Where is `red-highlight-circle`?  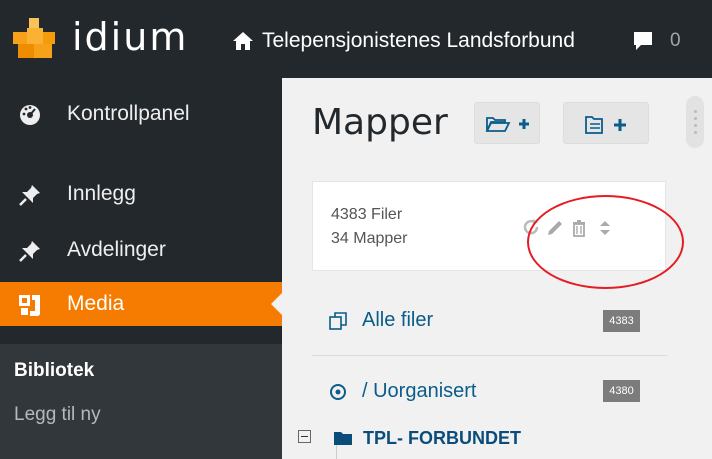 red-highlight-circle is located at coordinates (605, 242).